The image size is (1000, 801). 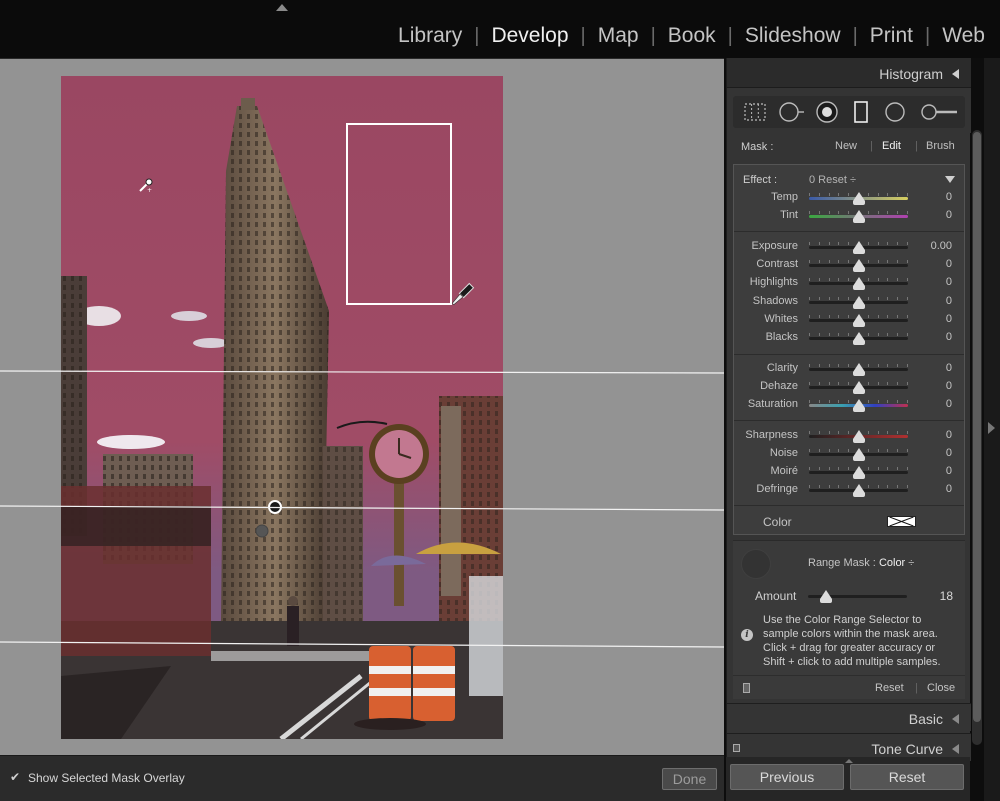 I want to click on slider-dehaze: Dehaze 0, so click(x=849, y=387).